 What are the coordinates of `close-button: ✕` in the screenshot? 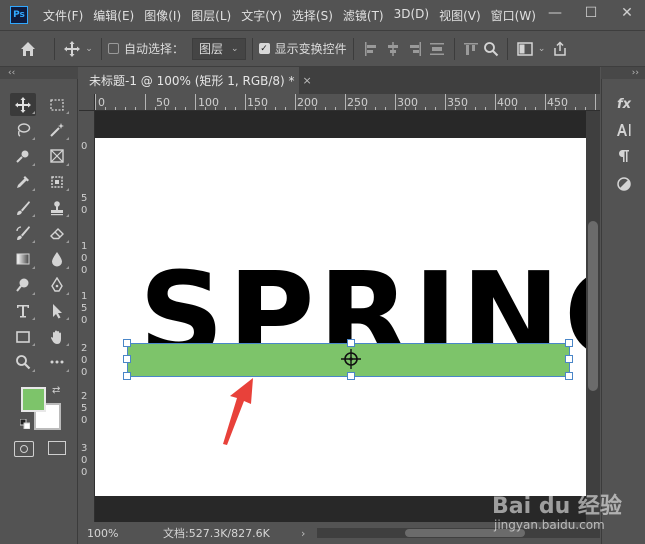 It's located at (627, 13).